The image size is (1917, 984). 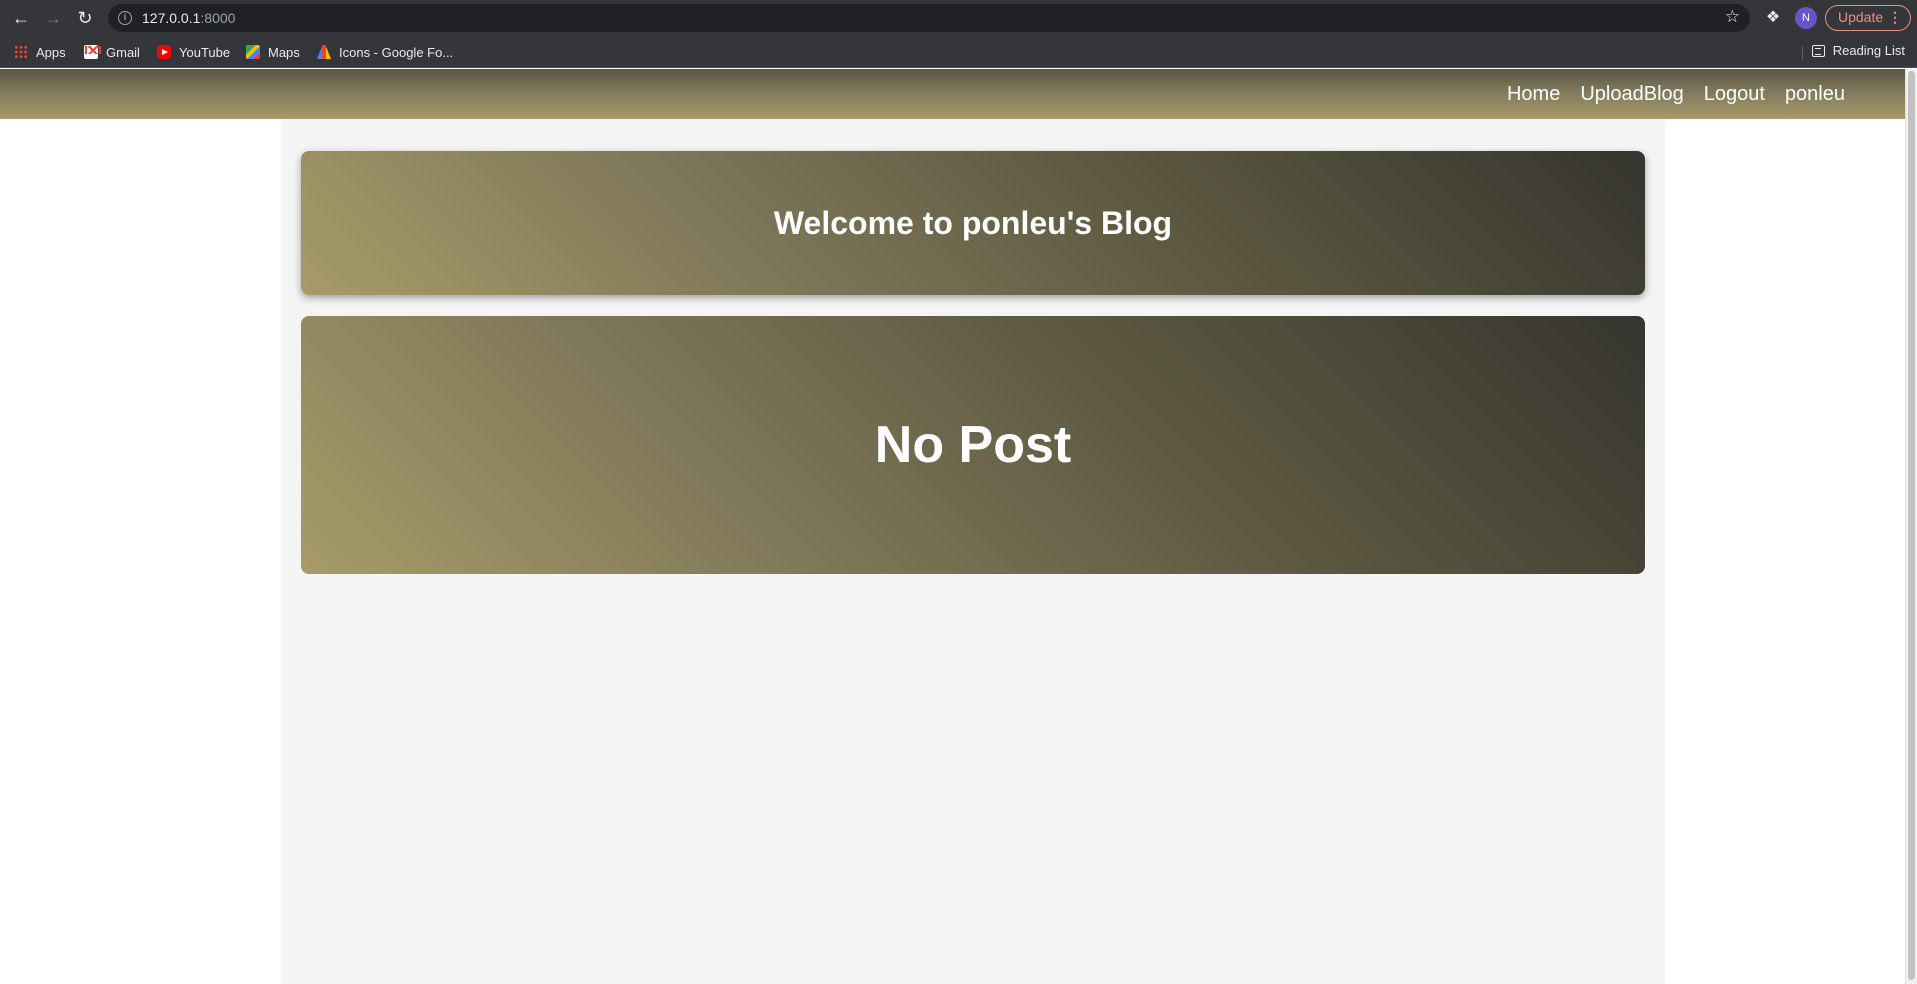 I want to click on nav-logout-link: Logout, so click(x=1734, y=94).